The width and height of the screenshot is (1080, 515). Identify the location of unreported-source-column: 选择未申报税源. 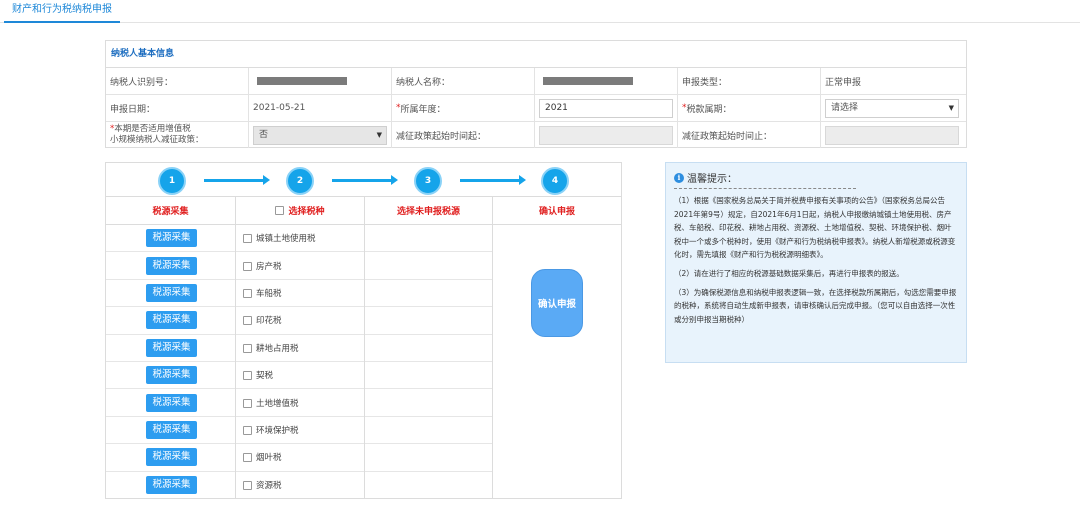
(429, 347).